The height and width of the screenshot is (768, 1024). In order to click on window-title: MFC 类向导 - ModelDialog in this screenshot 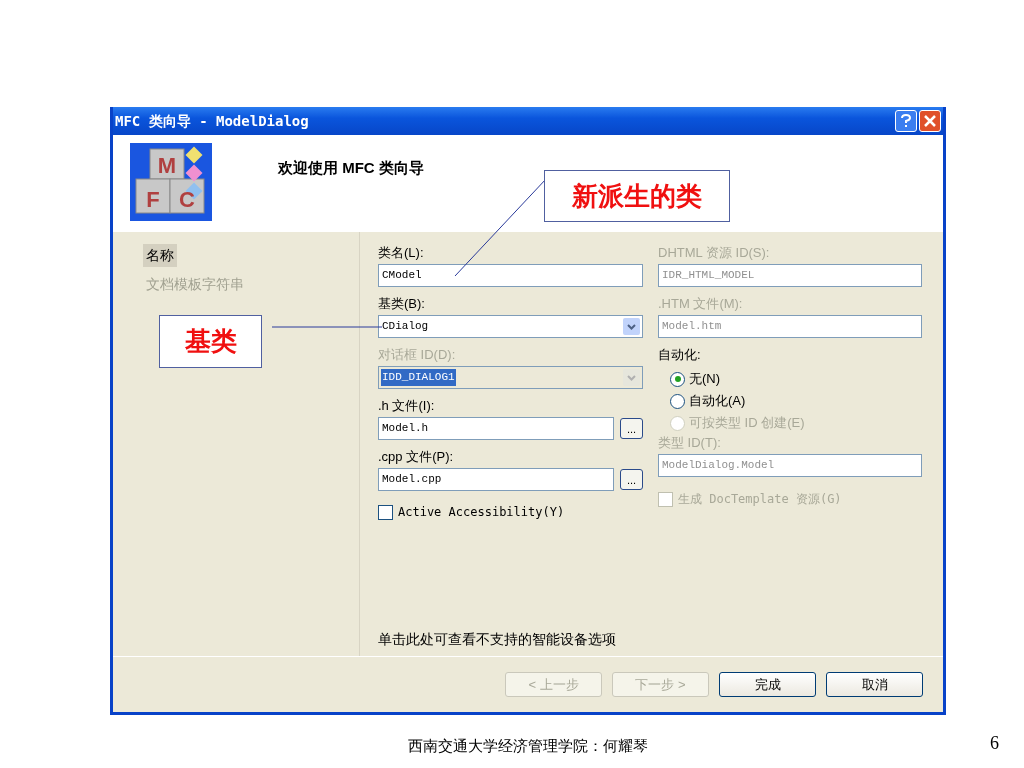, I will do `click(212, 121)`.